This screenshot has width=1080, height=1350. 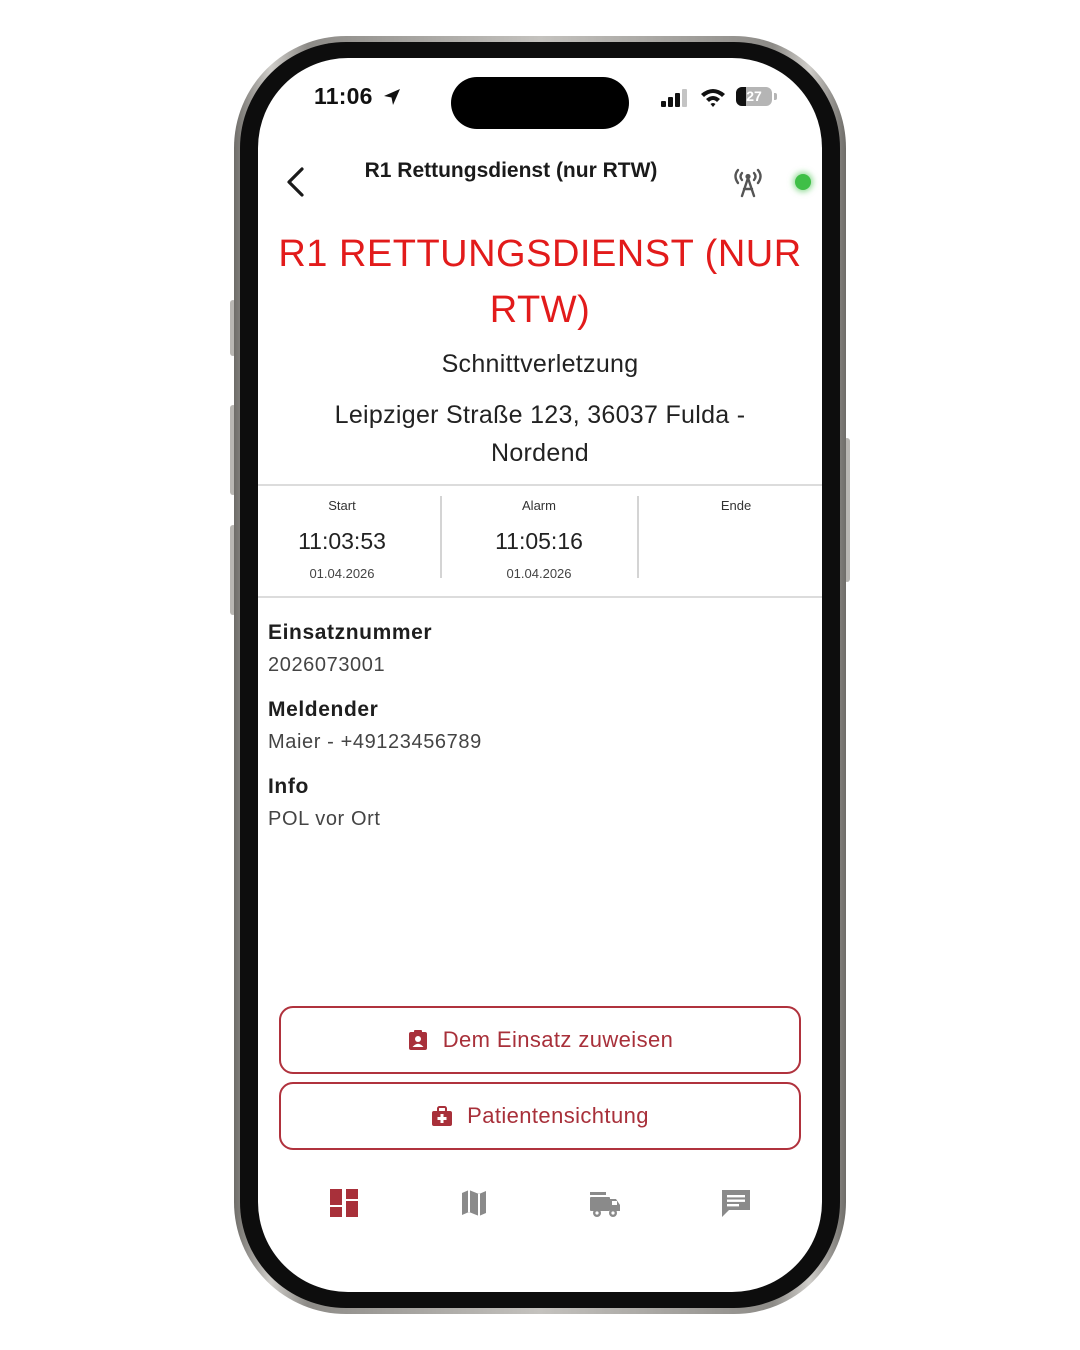 What do you see at coordinates (748, 182) in the screenshot?
I see `radio-tower-icon` at bounding box center [748, 182].